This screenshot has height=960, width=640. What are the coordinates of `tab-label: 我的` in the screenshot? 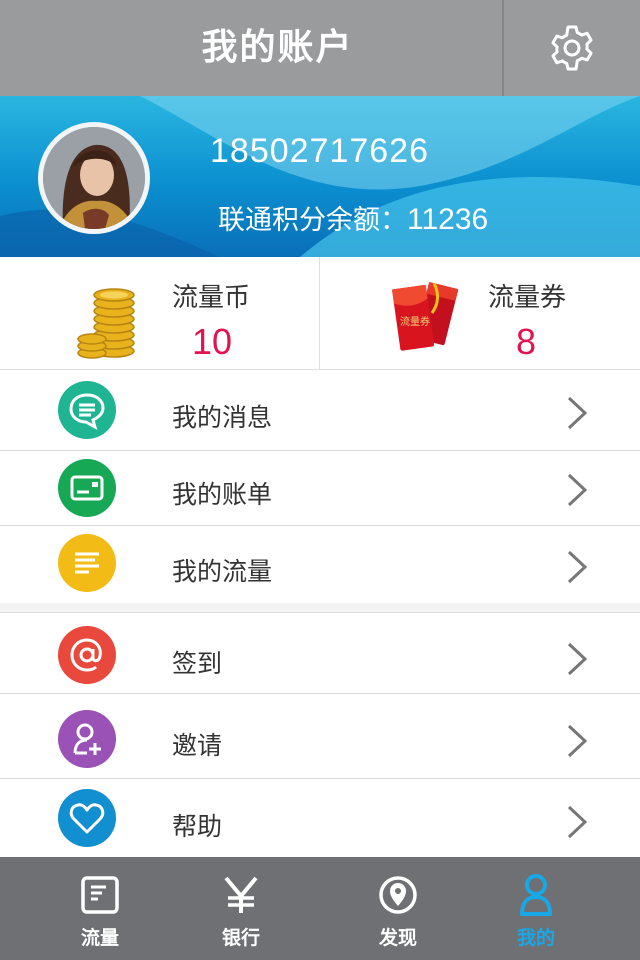 It's located at (535, 938).